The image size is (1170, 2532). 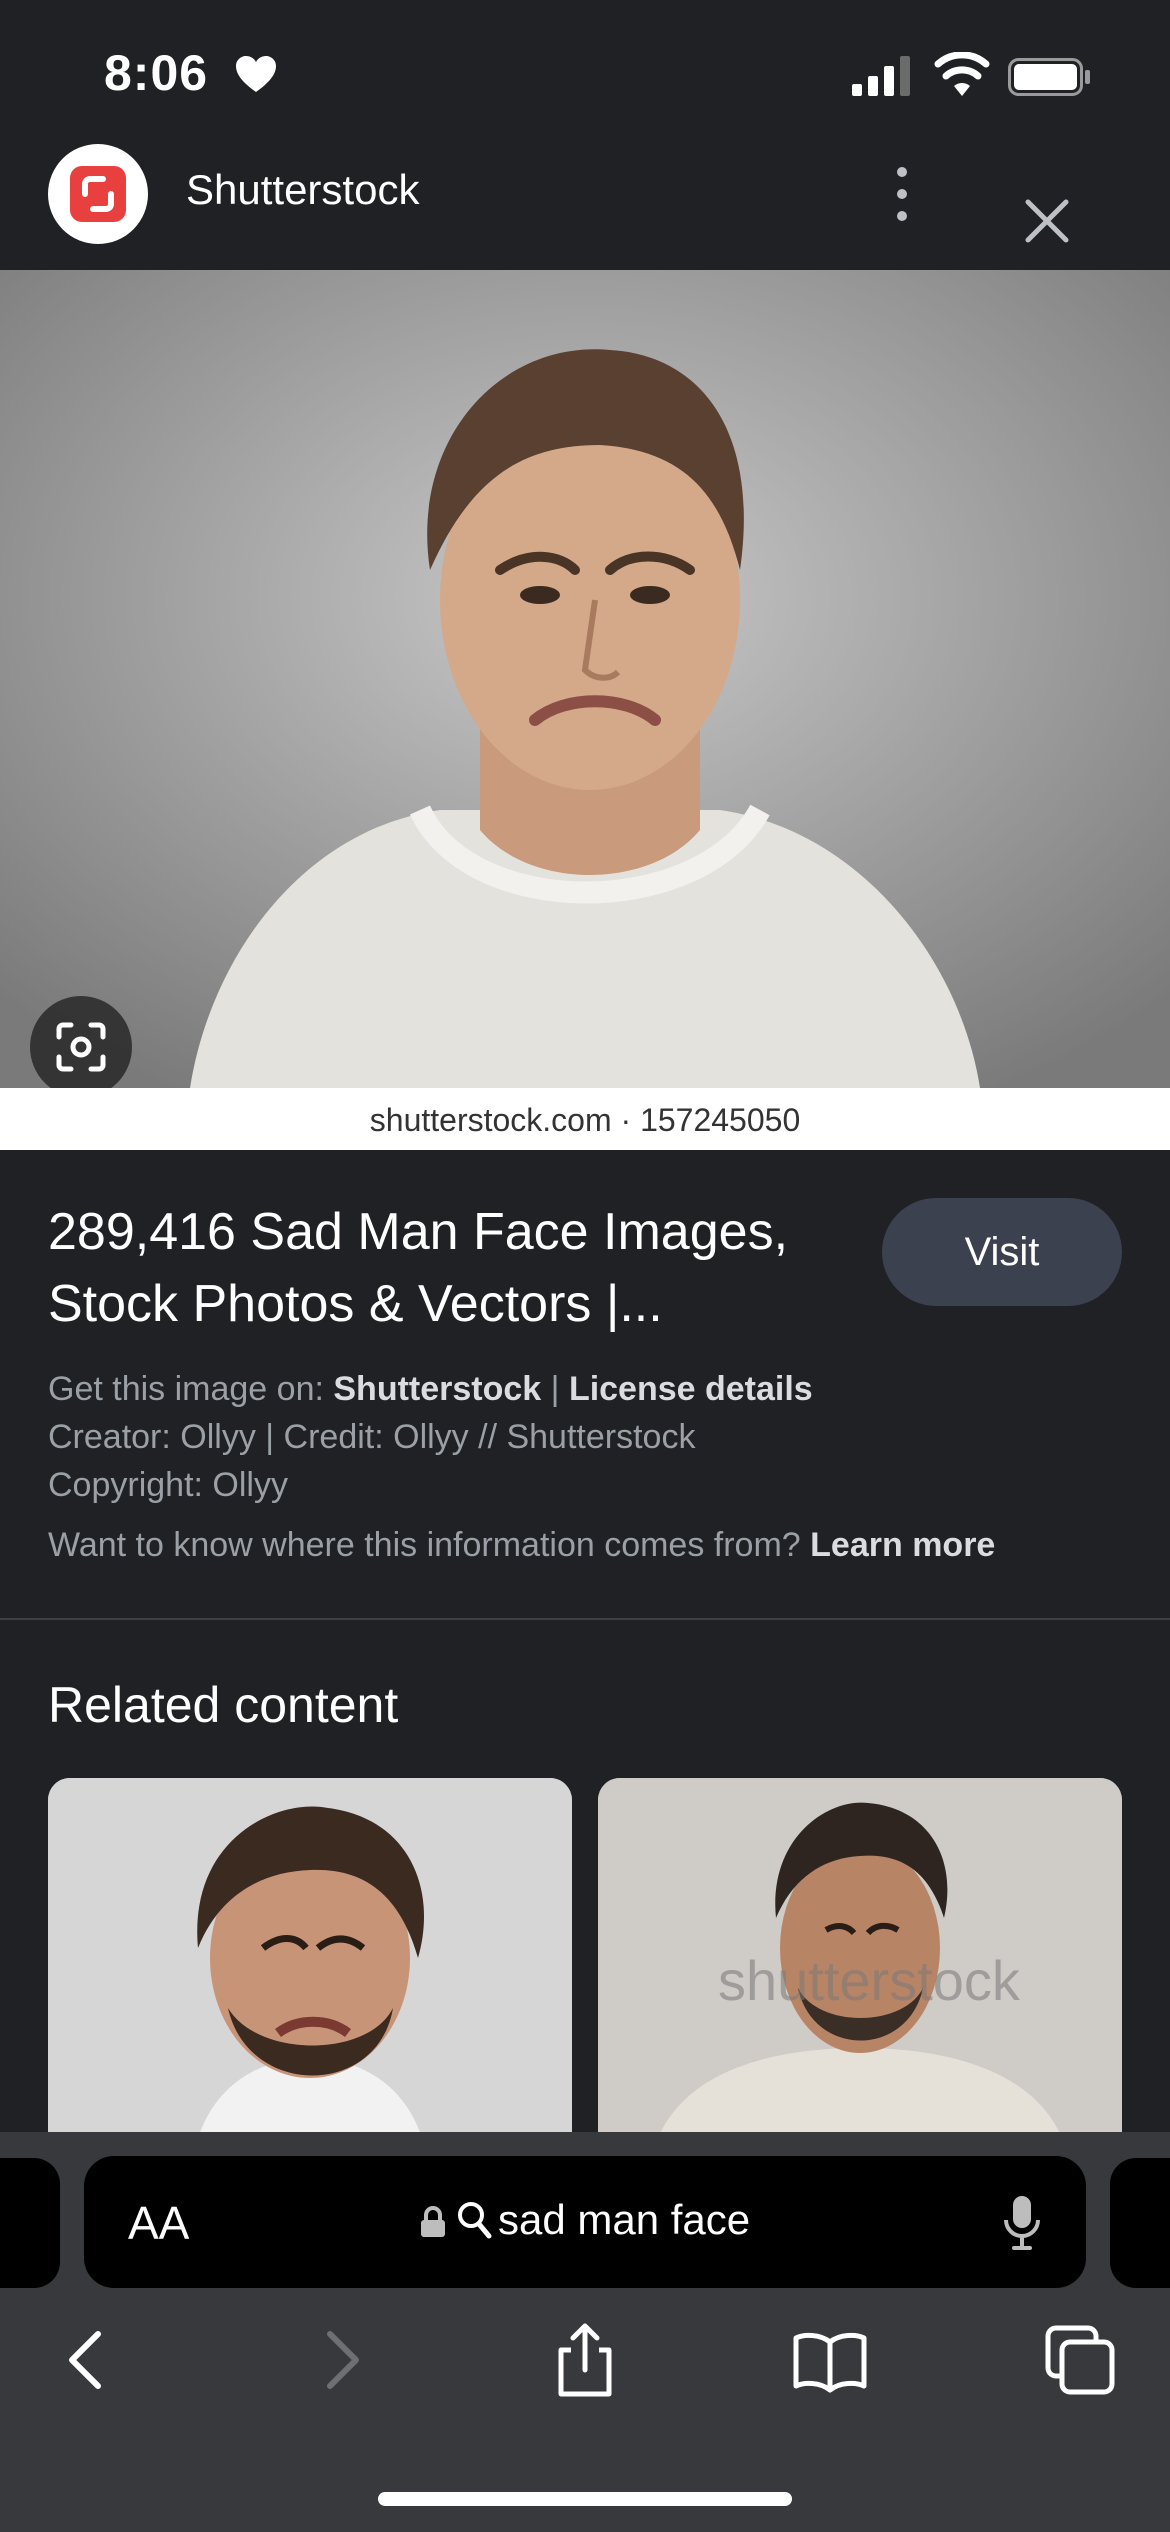 I want to click on lock-icon, so click(x=433, y=2221).